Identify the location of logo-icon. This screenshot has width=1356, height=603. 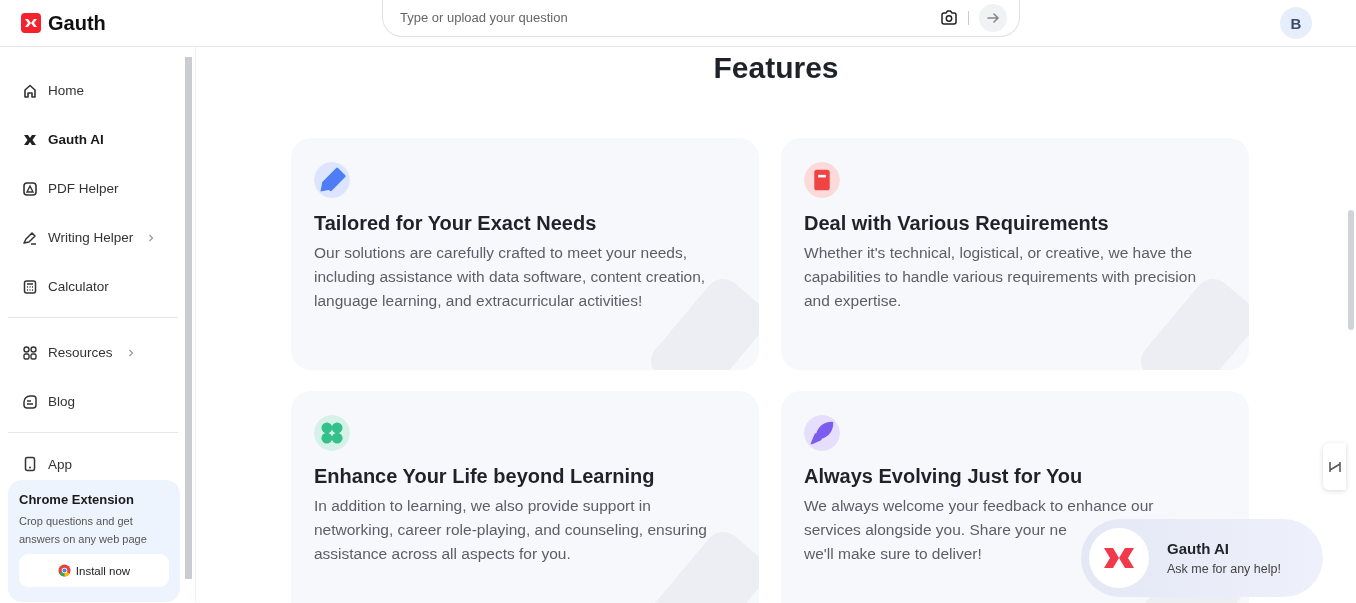
(31, 23).